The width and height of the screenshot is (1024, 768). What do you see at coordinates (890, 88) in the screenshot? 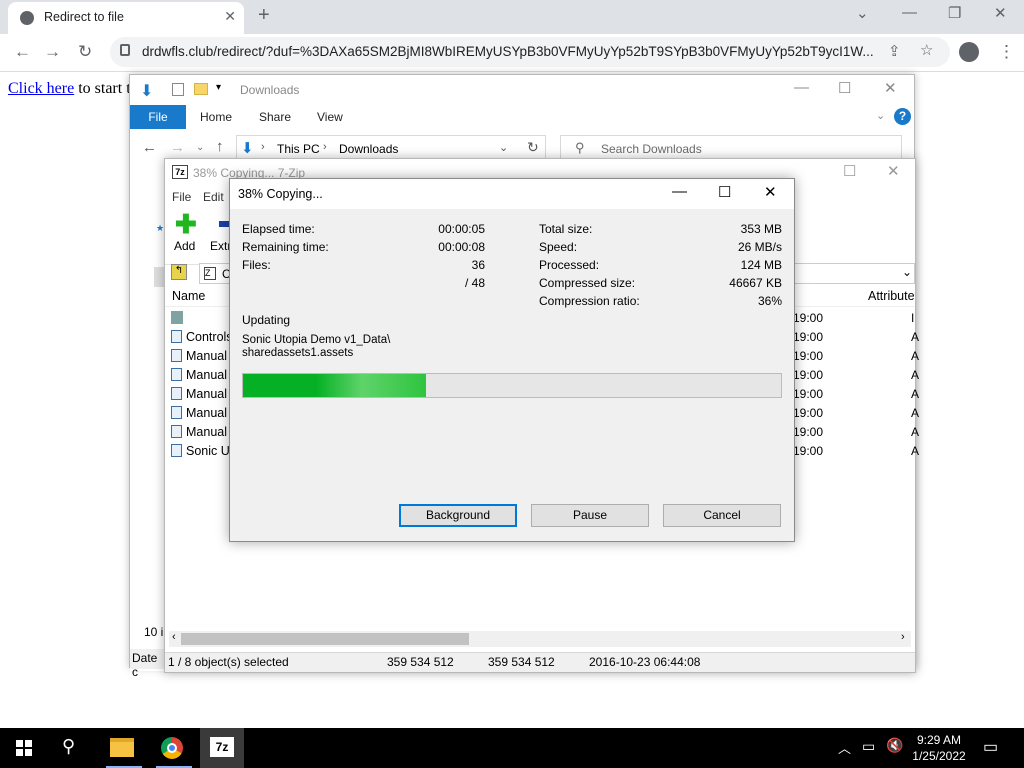
I see `explorer-close-icon: ✕` at bounding box center [890, 88].